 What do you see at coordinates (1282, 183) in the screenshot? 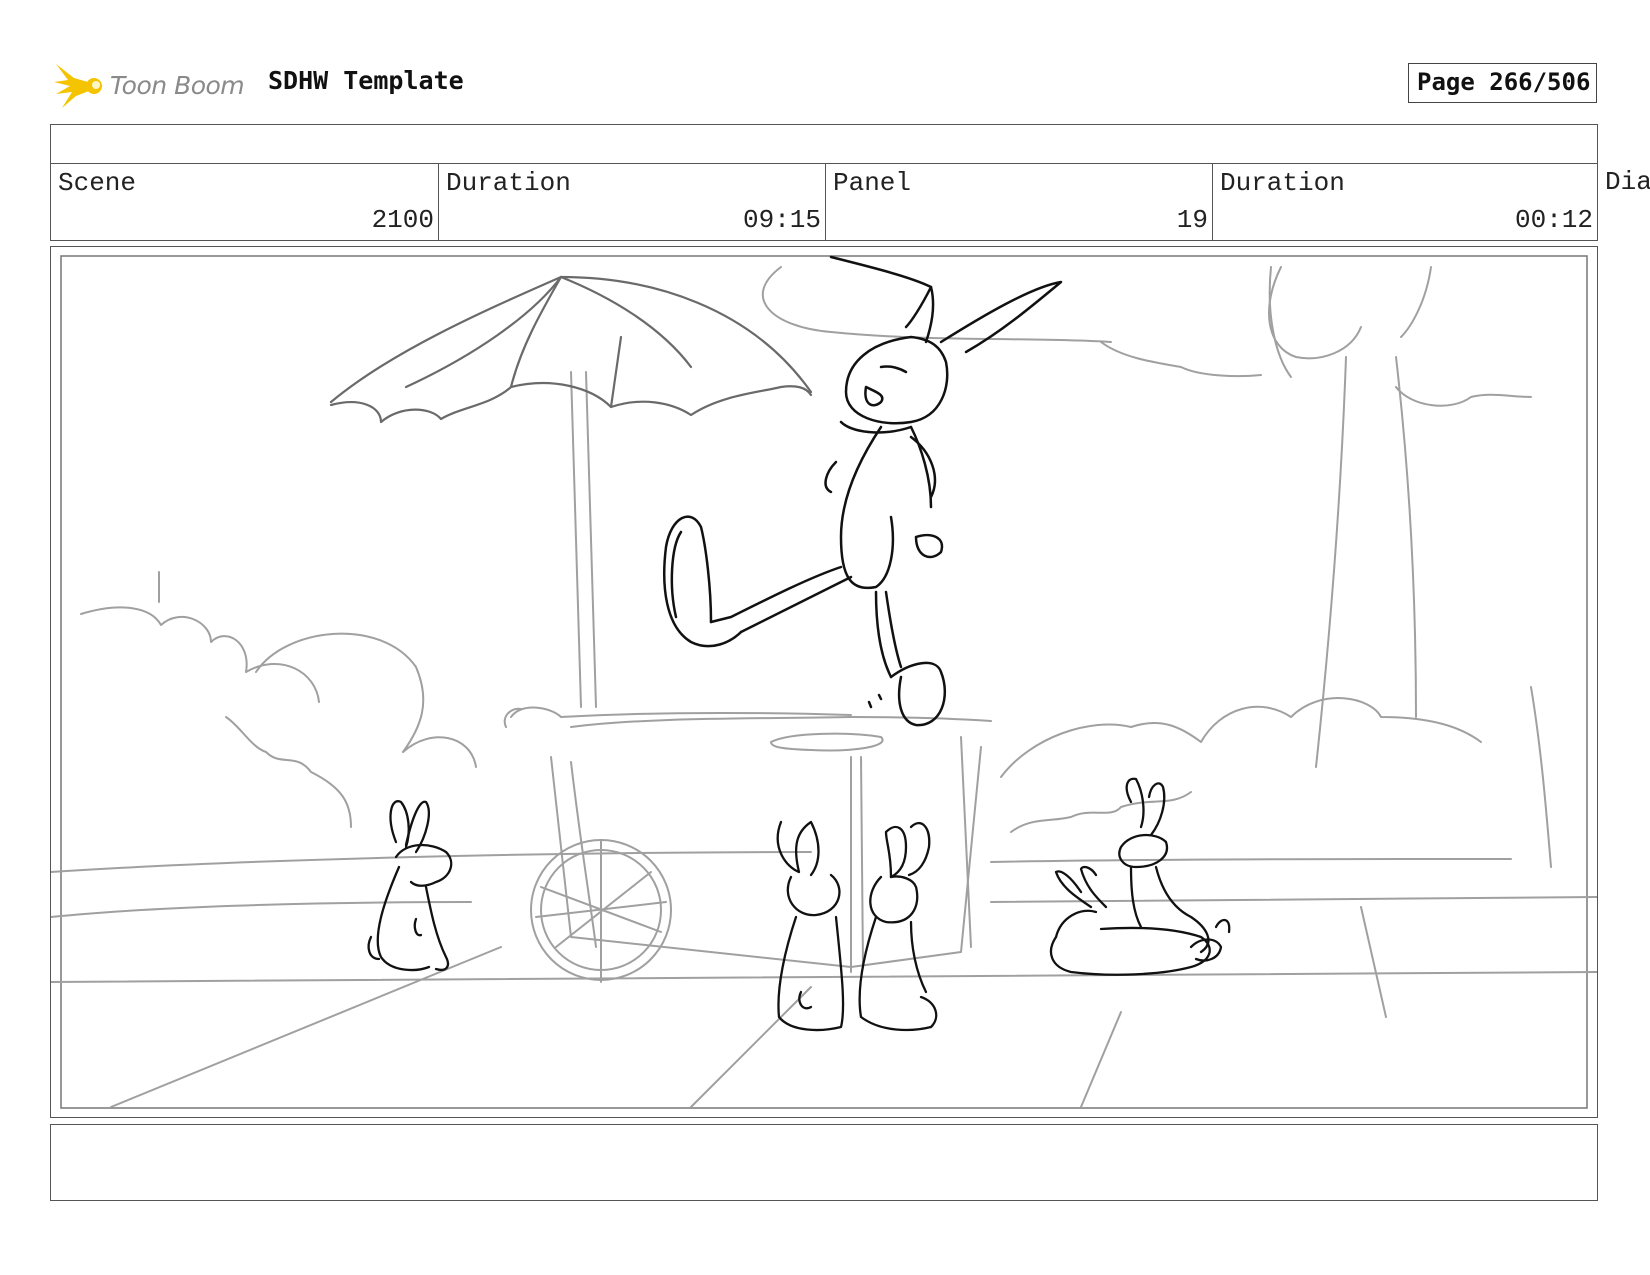
I see `panel-duration-label: Duration` at bounding box center [1282, 183].